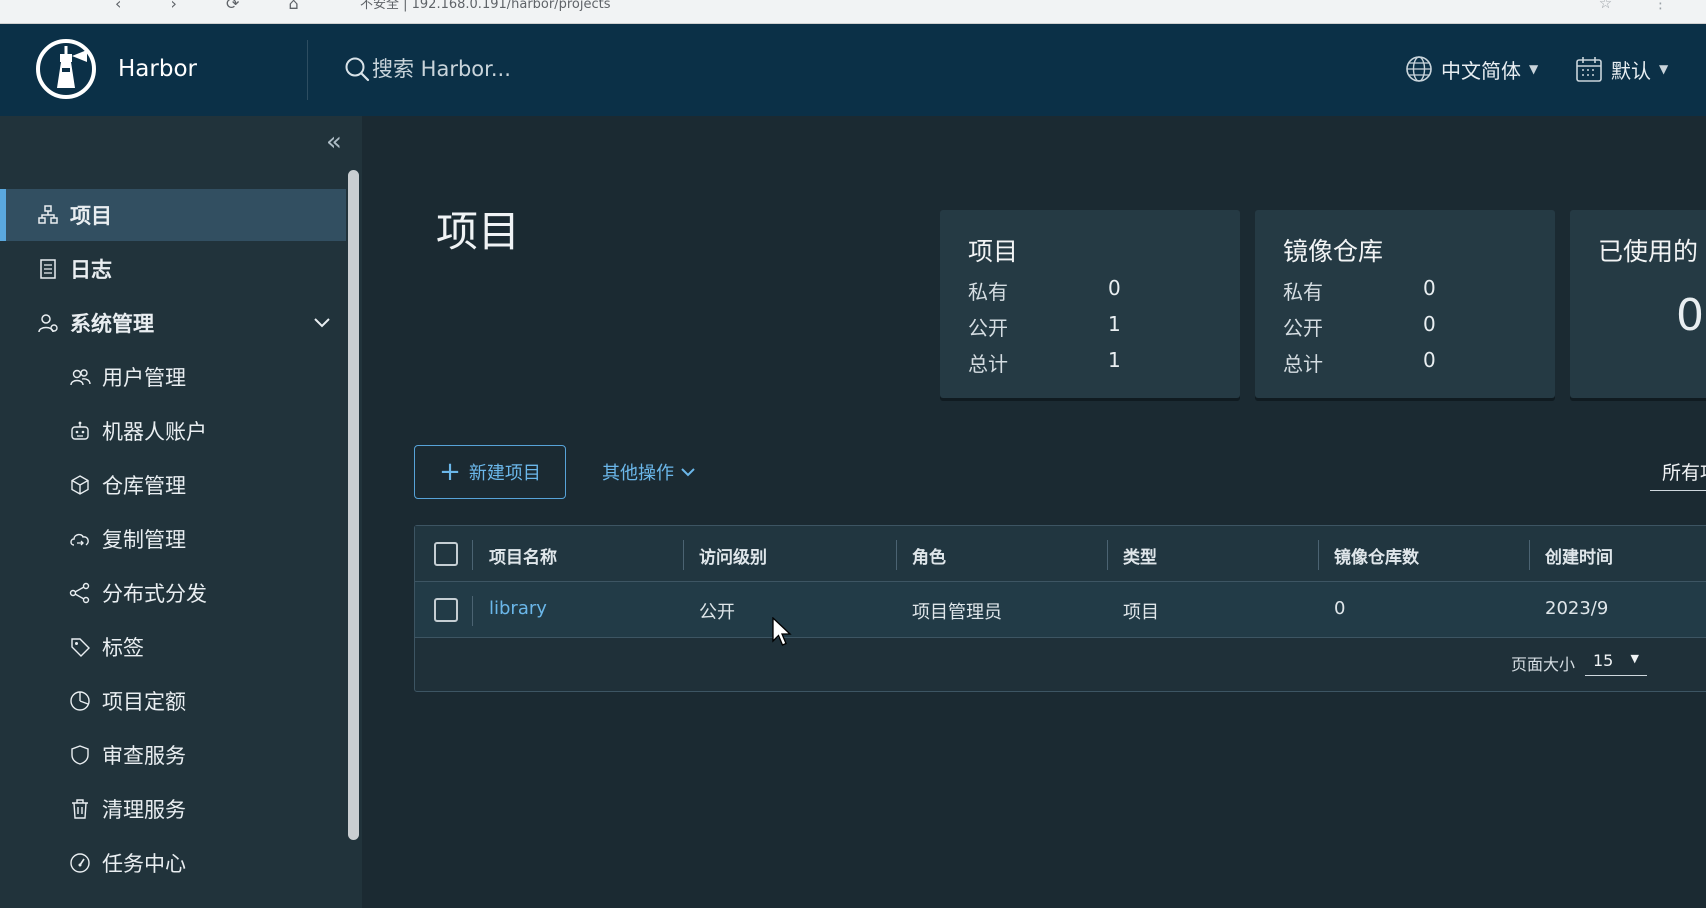 The width and height of the screenshot is (1706, 908). Describe the element at coordinates (1603, 660) in the screenshot. I see `page-size-value: 15` at that location.